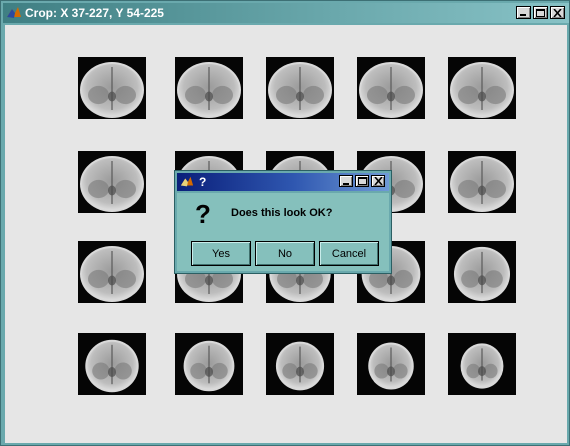  I want to click on no-button: No, so click(285, 253).